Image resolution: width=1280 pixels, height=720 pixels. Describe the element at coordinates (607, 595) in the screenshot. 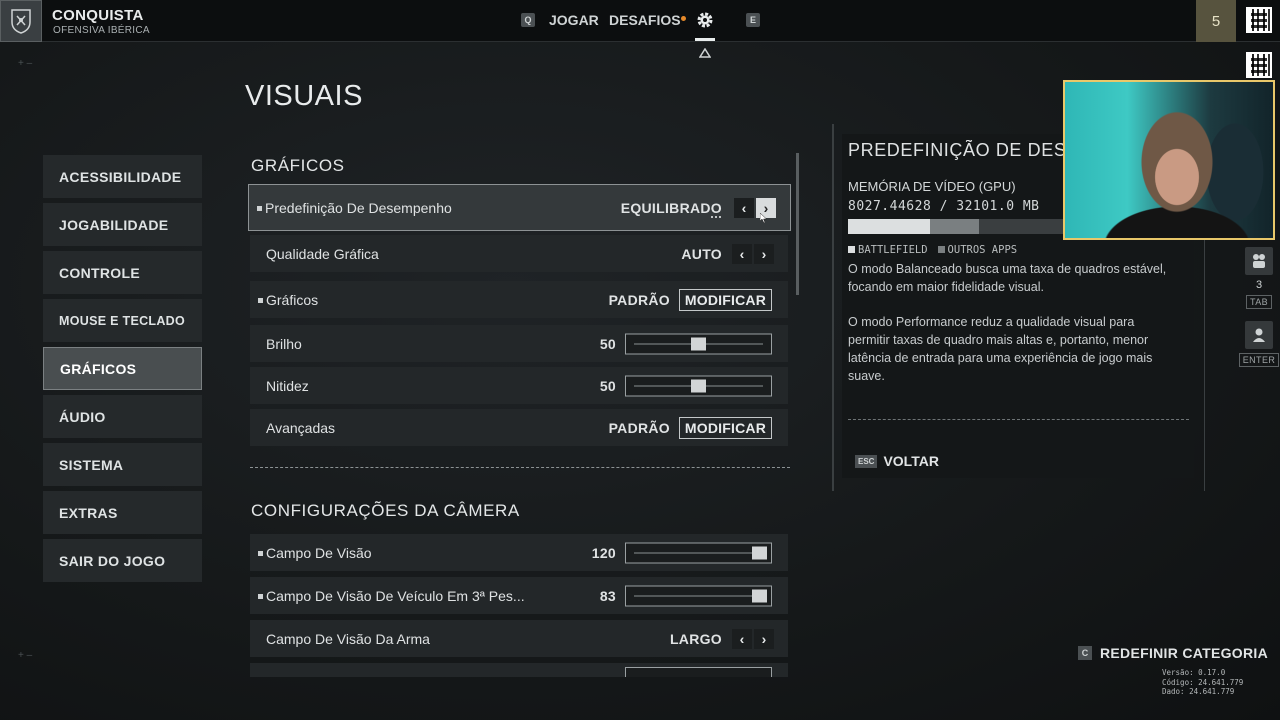

I see `setting-value: 83` at that location.